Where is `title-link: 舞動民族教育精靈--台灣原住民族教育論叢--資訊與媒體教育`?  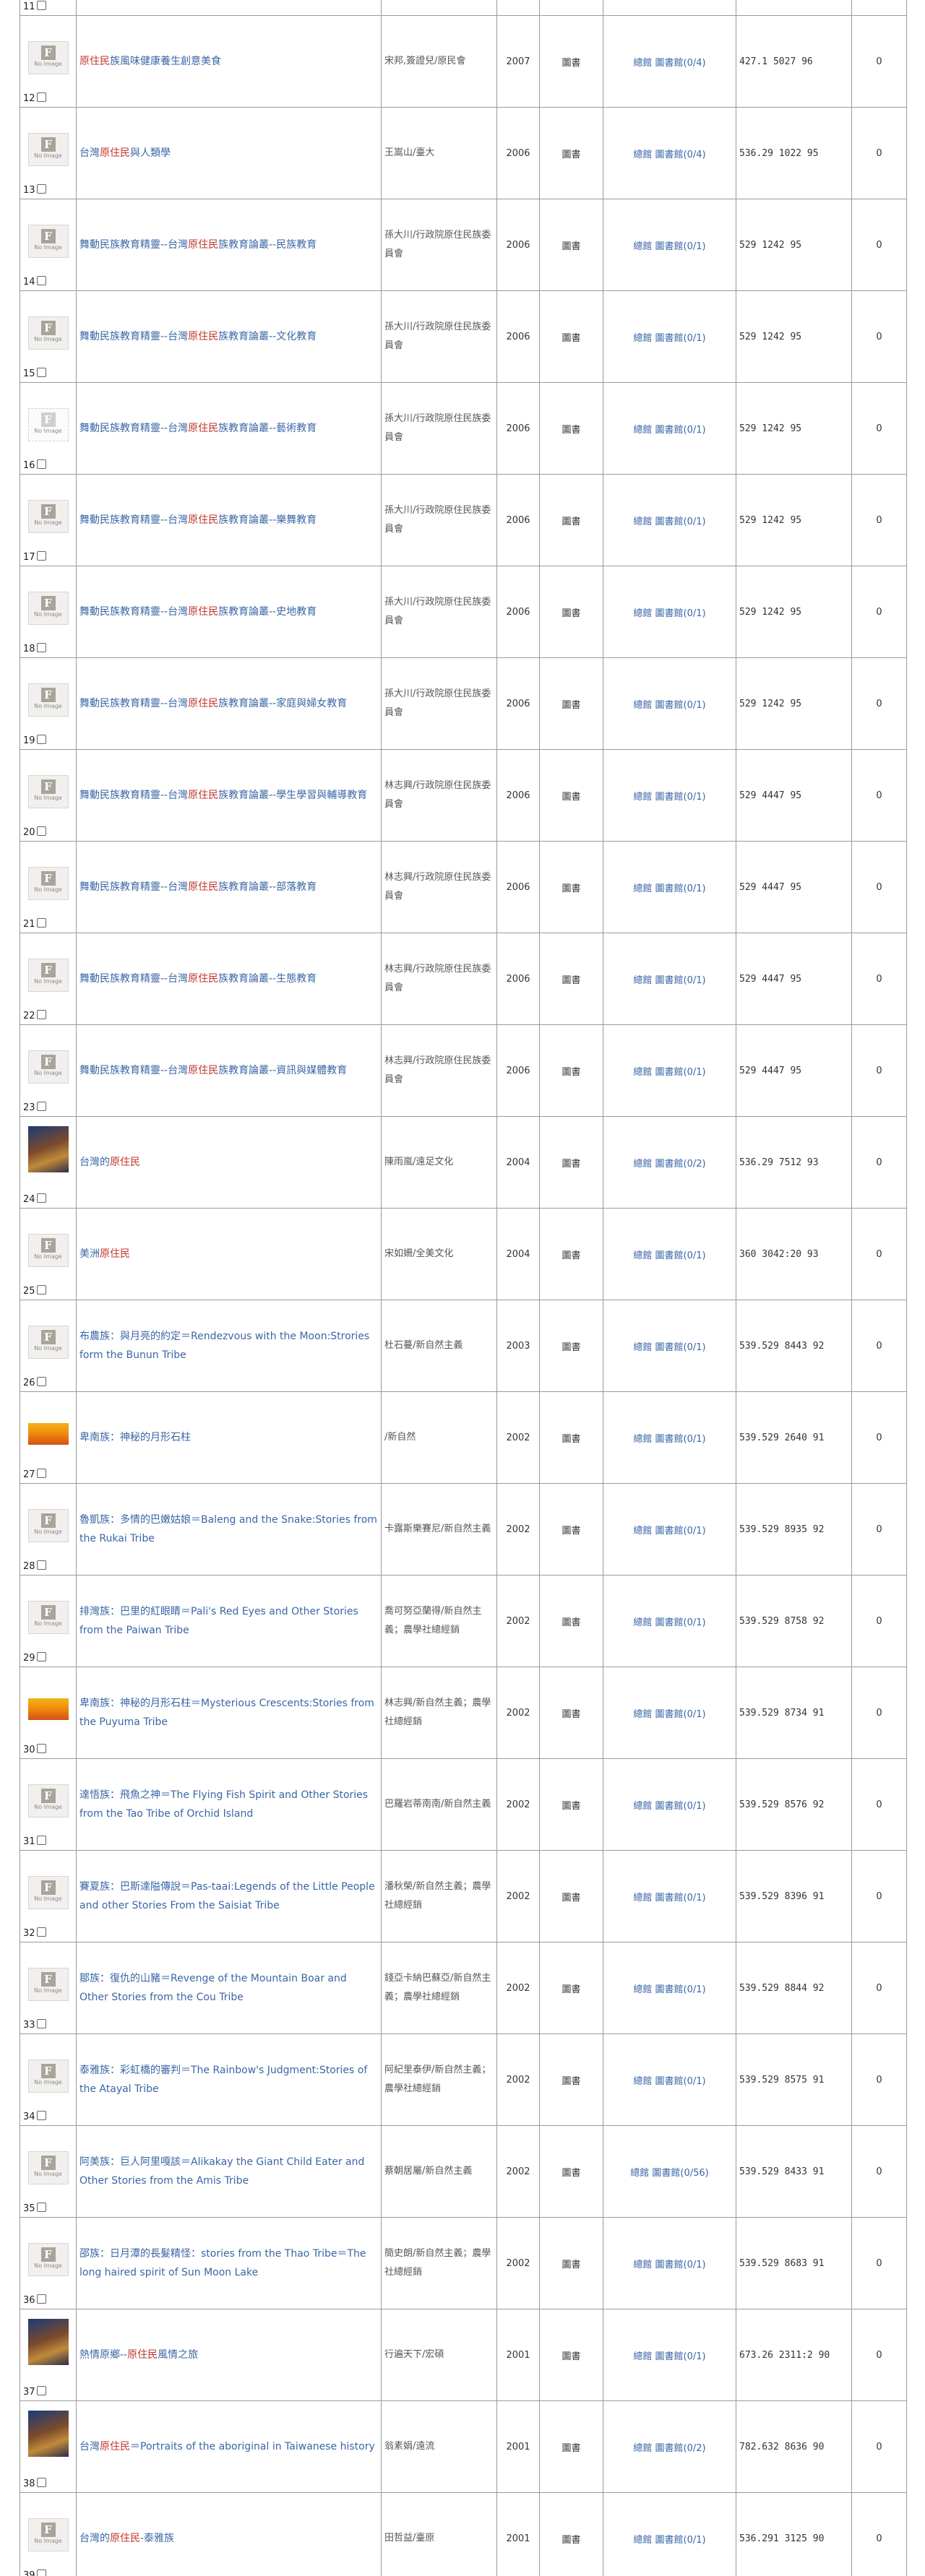 title-link: 舞動民族教育精靈--台灣原住民族教育論叢--資訊與媒體教育 is located at coordinates (229, 1070).